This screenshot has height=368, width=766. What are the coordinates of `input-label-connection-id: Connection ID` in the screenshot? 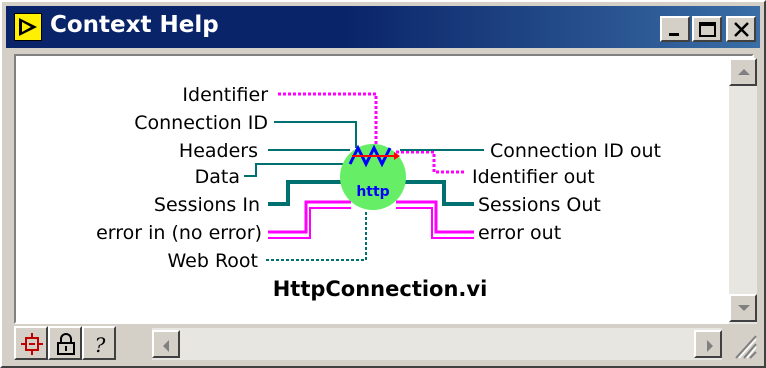 It's located at (201, 123).